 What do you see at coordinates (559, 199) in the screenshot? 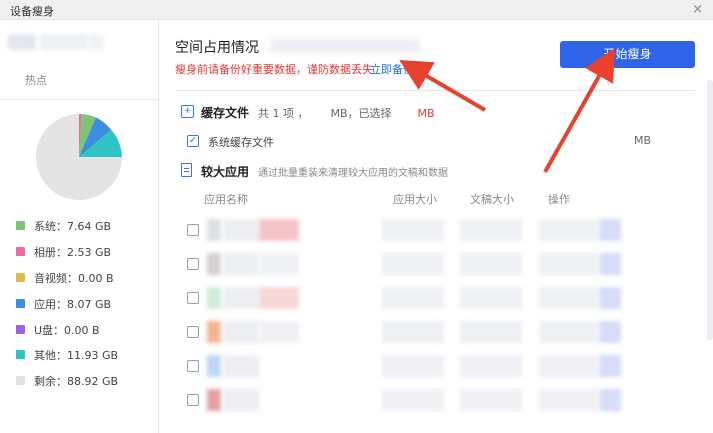
I see `column-header-action: 操作` at bounding box center [559, 199].